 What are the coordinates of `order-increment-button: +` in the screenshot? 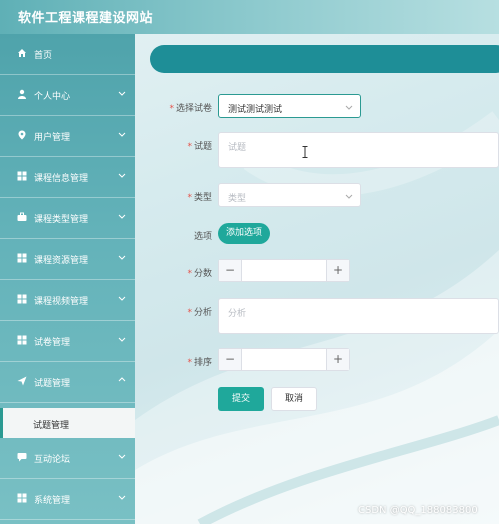 It's located at (337, 359).